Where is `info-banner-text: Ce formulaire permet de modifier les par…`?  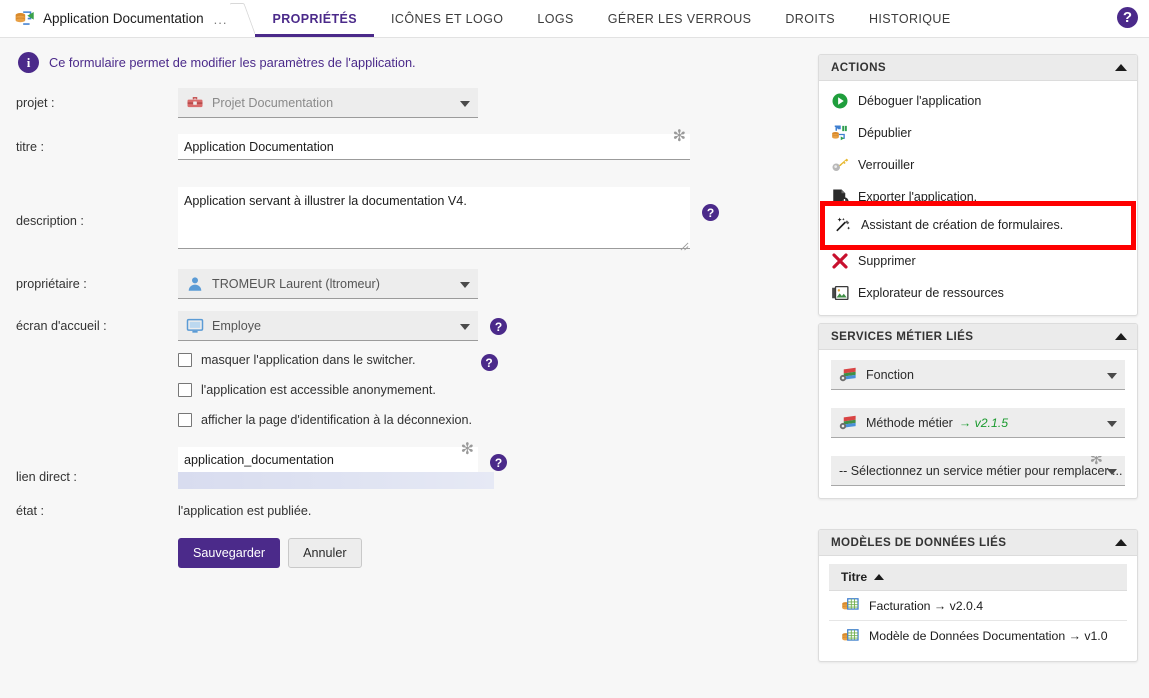 info-banner-text: Ce formulaire permet de modifier les par… is located at coordinates (232, 62).